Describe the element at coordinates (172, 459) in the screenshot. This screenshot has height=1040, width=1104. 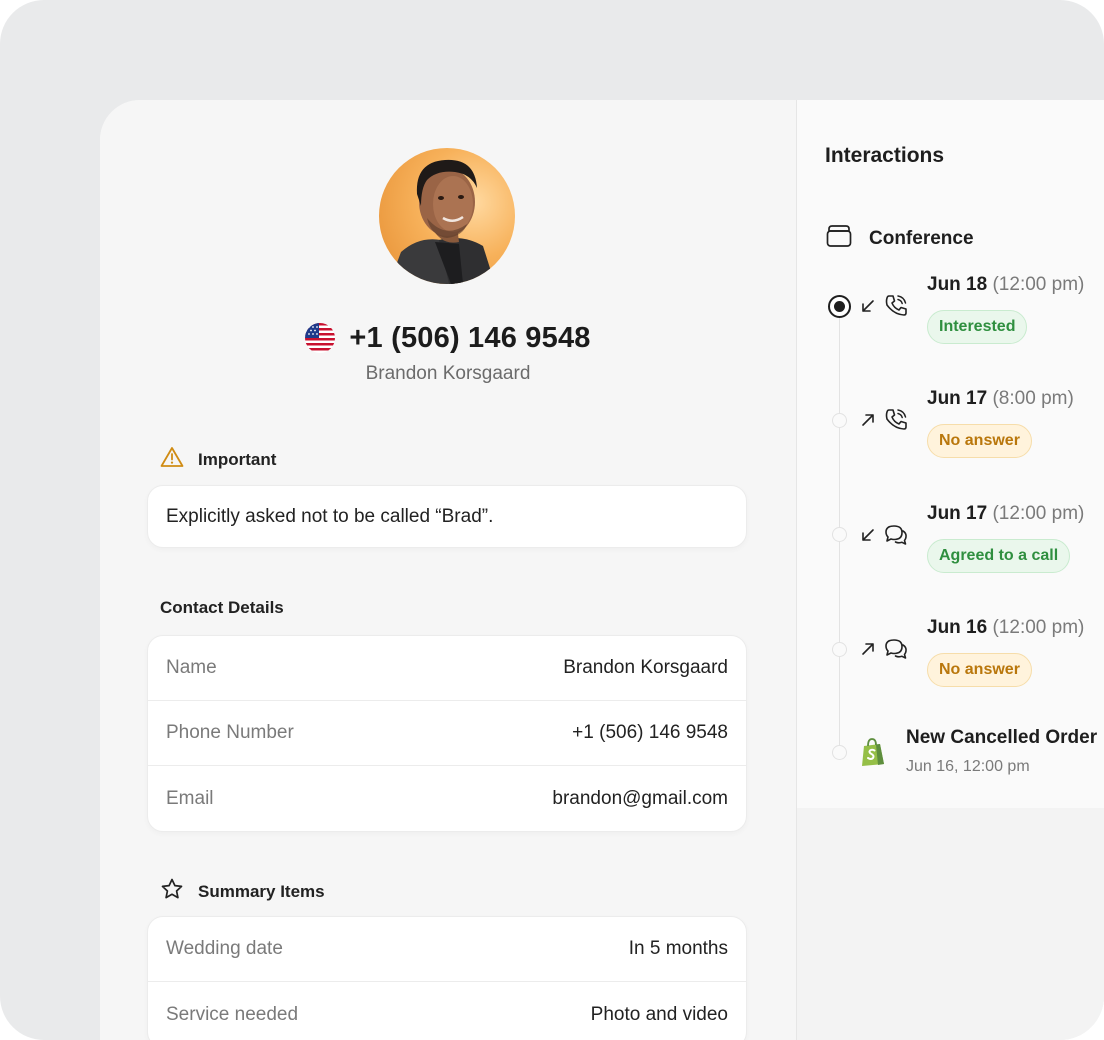
I see `warning-icon` at that location.